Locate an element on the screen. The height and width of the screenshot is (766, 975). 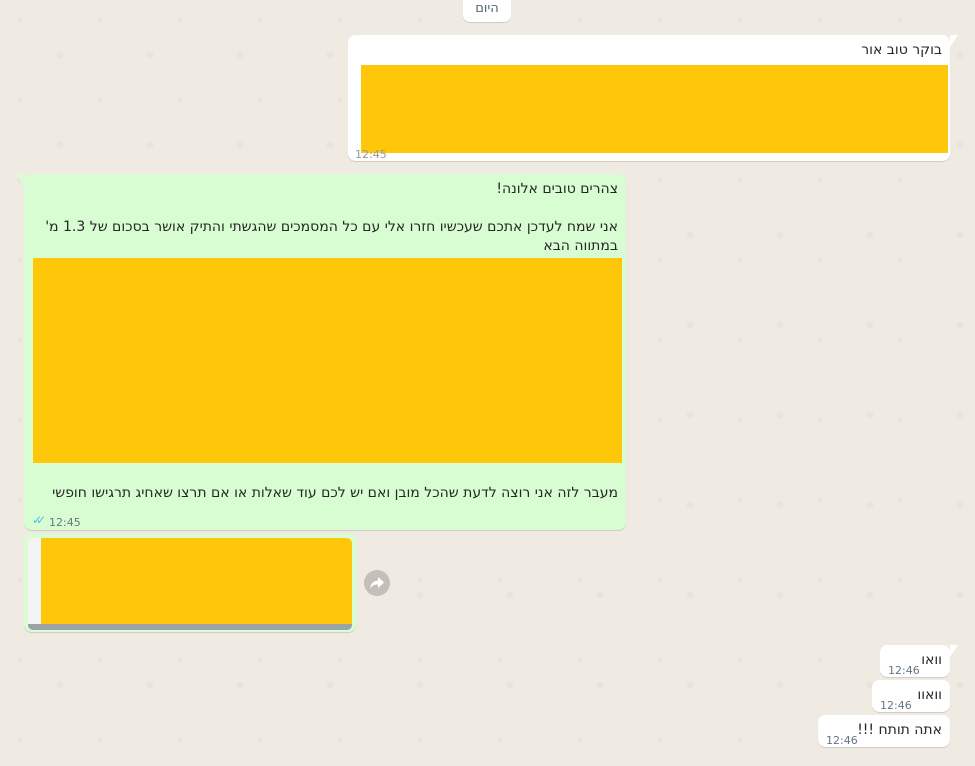
document-footer is located at coordinates (190, 627).